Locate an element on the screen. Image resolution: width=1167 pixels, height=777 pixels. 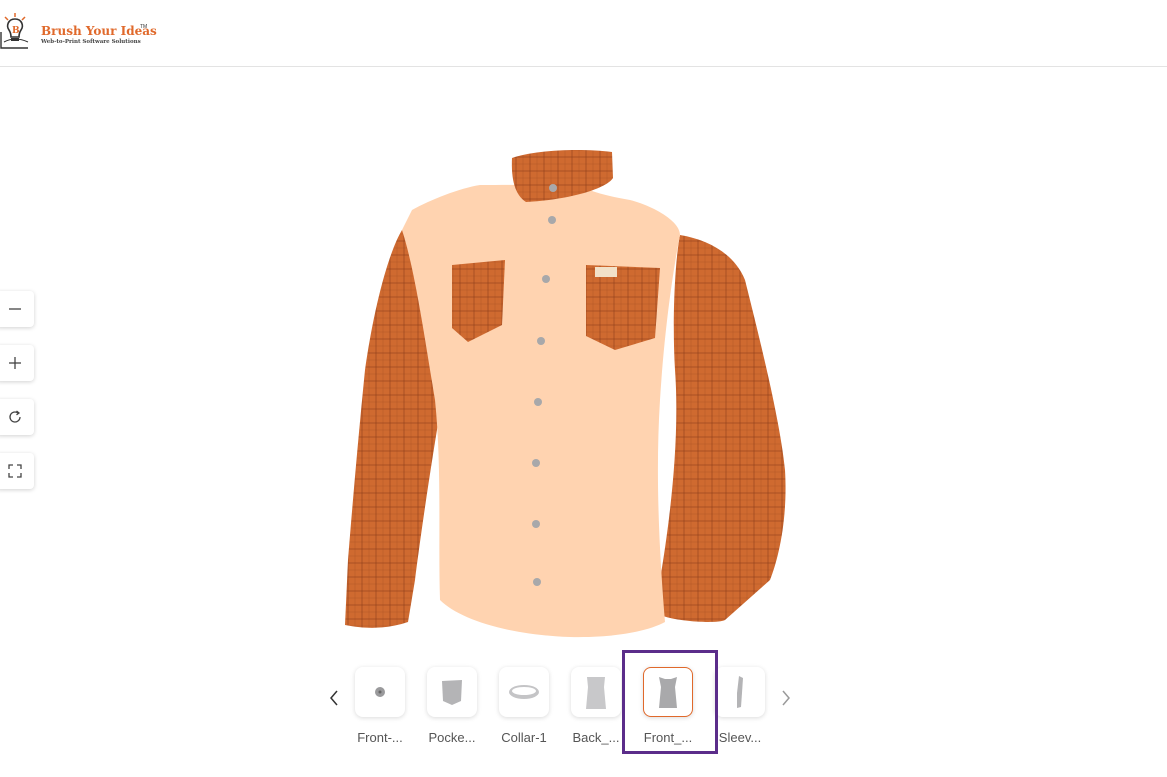
brand-tagline: Web-to-Print Software Solutions is located at coordinates (91, 42).